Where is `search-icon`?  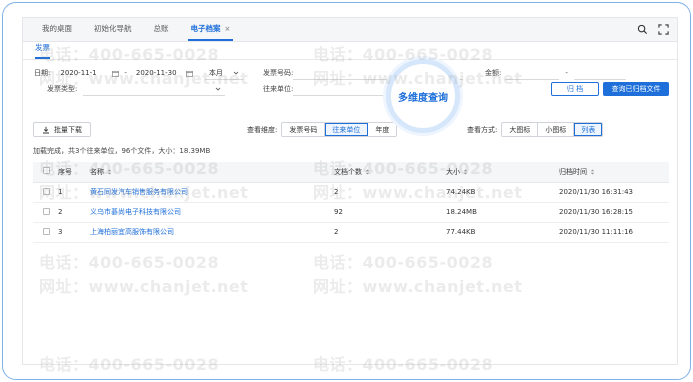 search-icon is located at coordinates (642, 29).